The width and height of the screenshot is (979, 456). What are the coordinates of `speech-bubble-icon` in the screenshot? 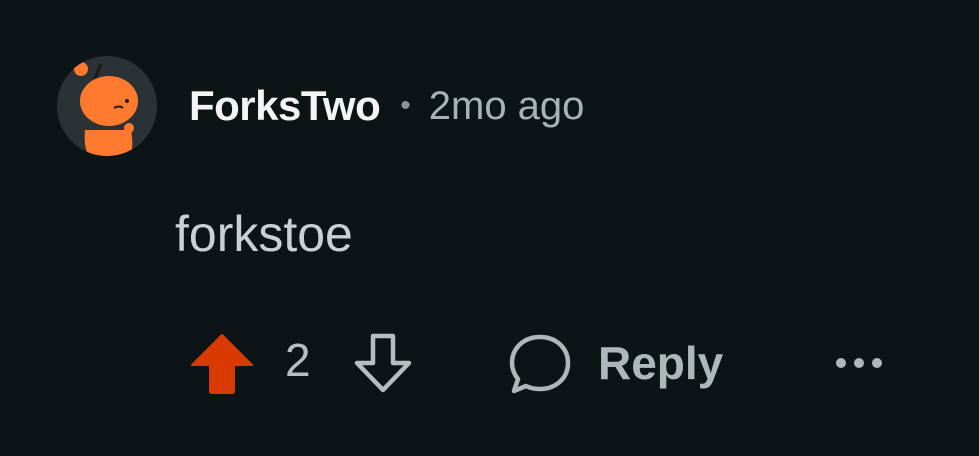 It's located at (540, 364).